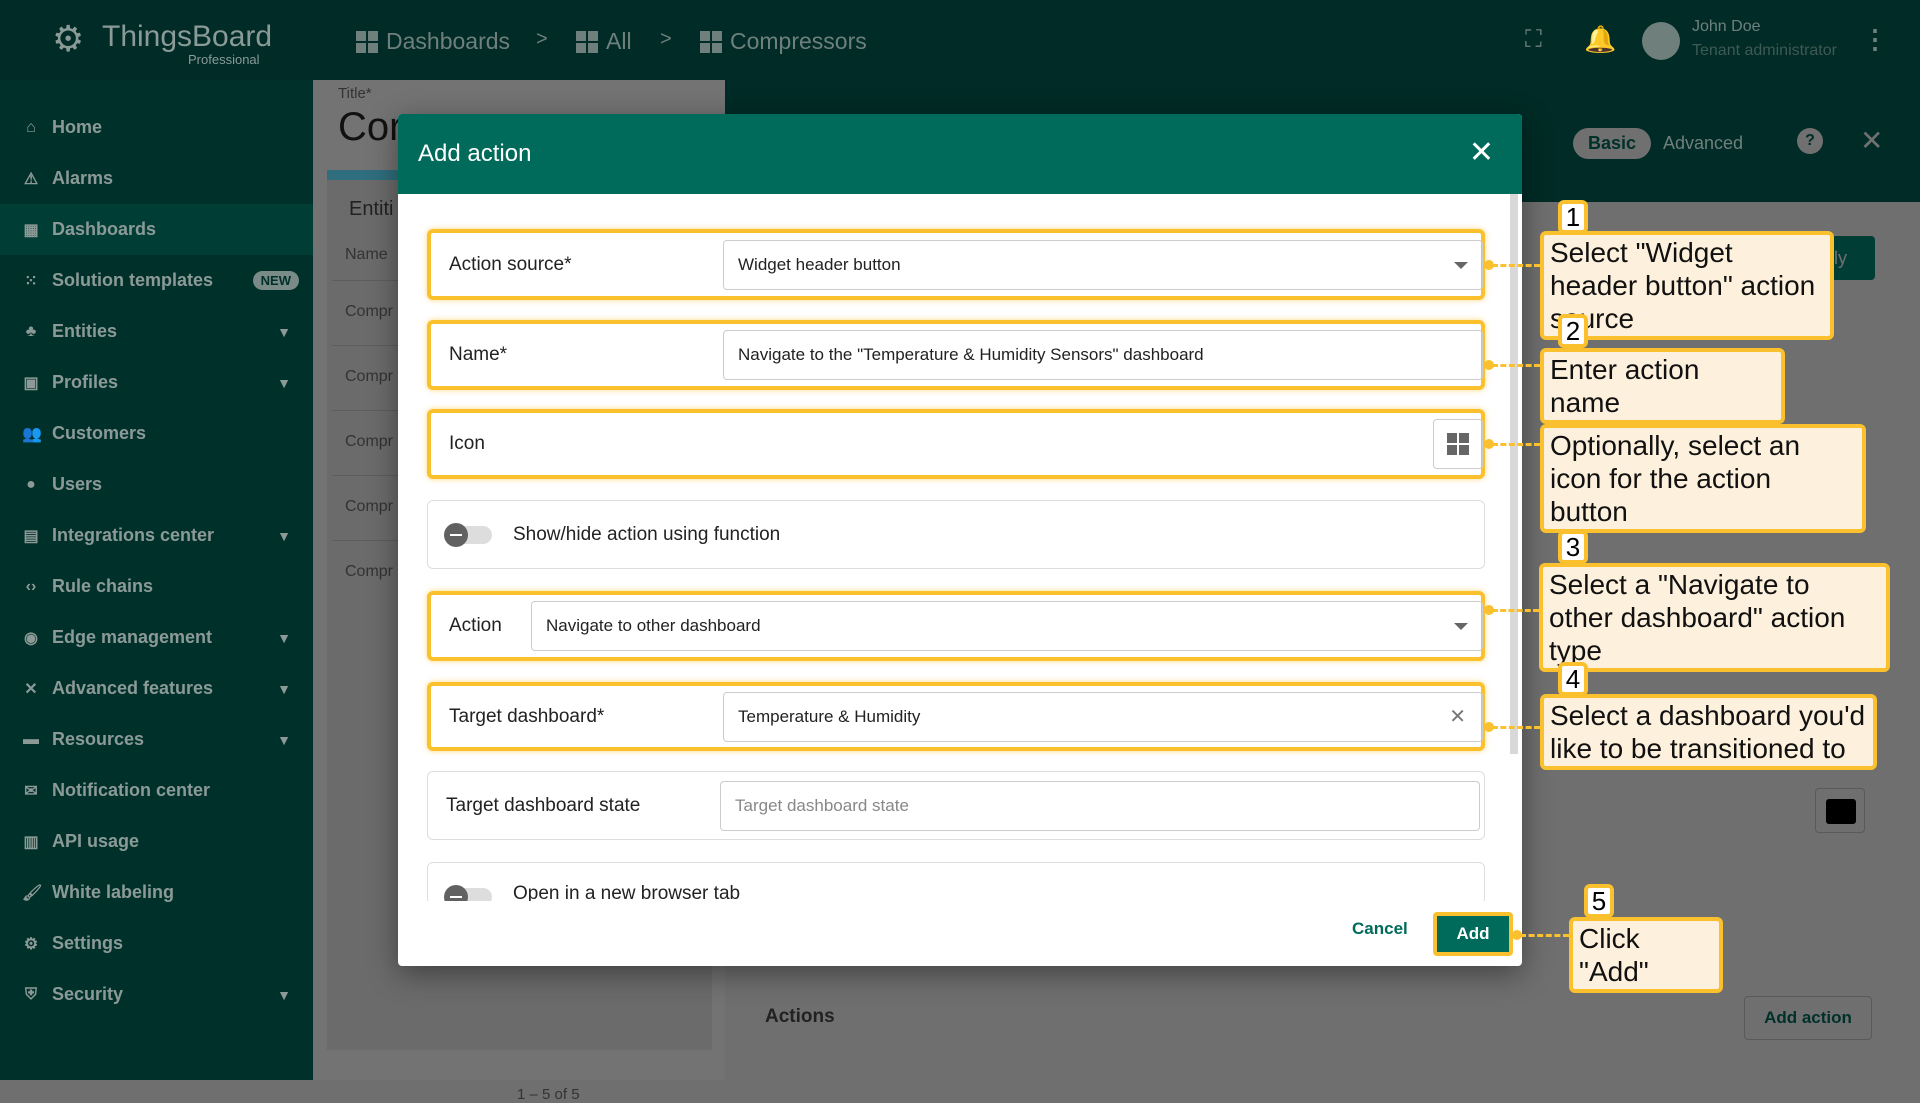 Image resolution: width=1920 pixels, height=1103 pixels. What do you see at coordinates (1100, 805) in the screenshot?
I see `target-state-input: Target dashboard state` at bounding box center [1100, 805].